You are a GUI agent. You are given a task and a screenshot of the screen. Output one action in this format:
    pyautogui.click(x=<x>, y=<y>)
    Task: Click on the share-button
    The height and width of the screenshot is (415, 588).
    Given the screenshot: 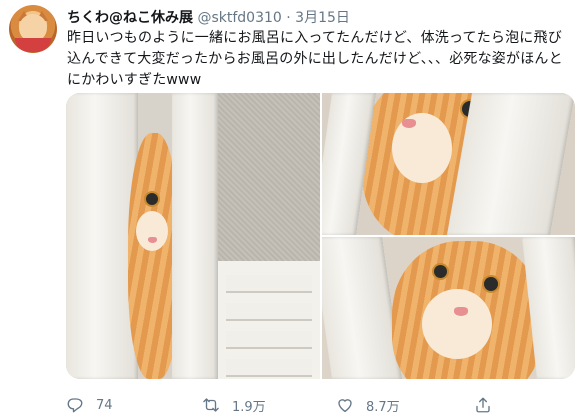 What is the action you would take?
    pyautogui.click(x=489, y=405)
    